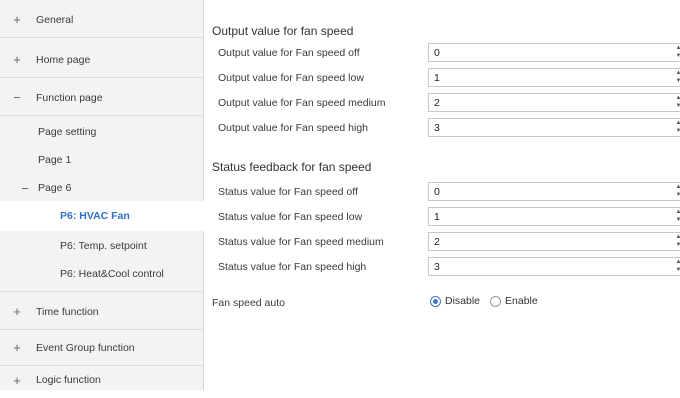 The image size is (680, 398). What do you see at coordinates (101, 20) in the screenshot?
I see `sidebar-item-general: + General` at bounding box center [101, 20].